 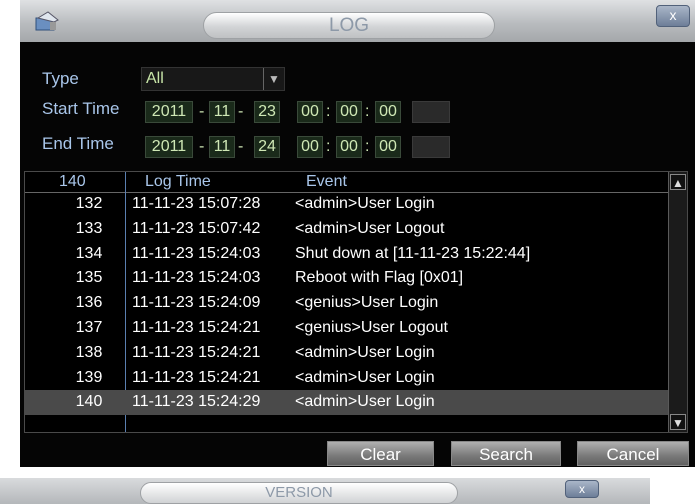 What do you see at coordinates (310, 147) in the screenshot?
I see `end-hour-field: 00` at bounding box center [310, 147].